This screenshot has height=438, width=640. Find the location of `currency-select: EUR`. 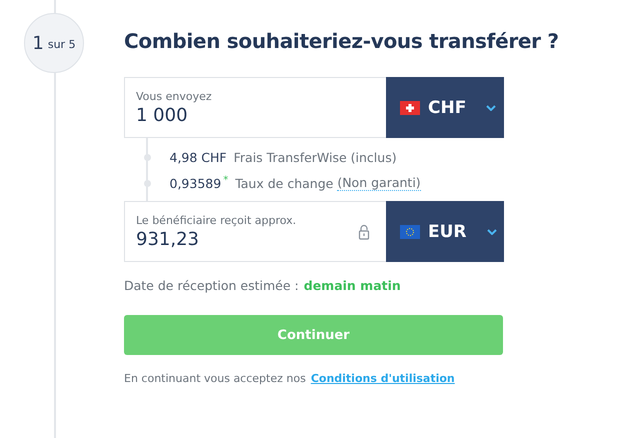

currency-select: EUR is located at coordinates (445, 231).